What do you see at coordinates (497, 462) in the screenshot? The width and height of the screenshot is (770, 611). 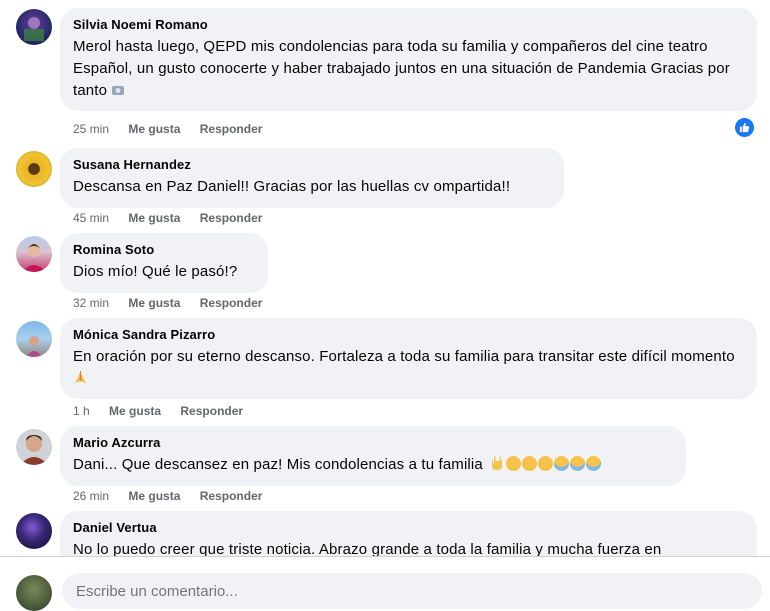 I see `rock-hand-emoji` at bounding box center [497, 462].